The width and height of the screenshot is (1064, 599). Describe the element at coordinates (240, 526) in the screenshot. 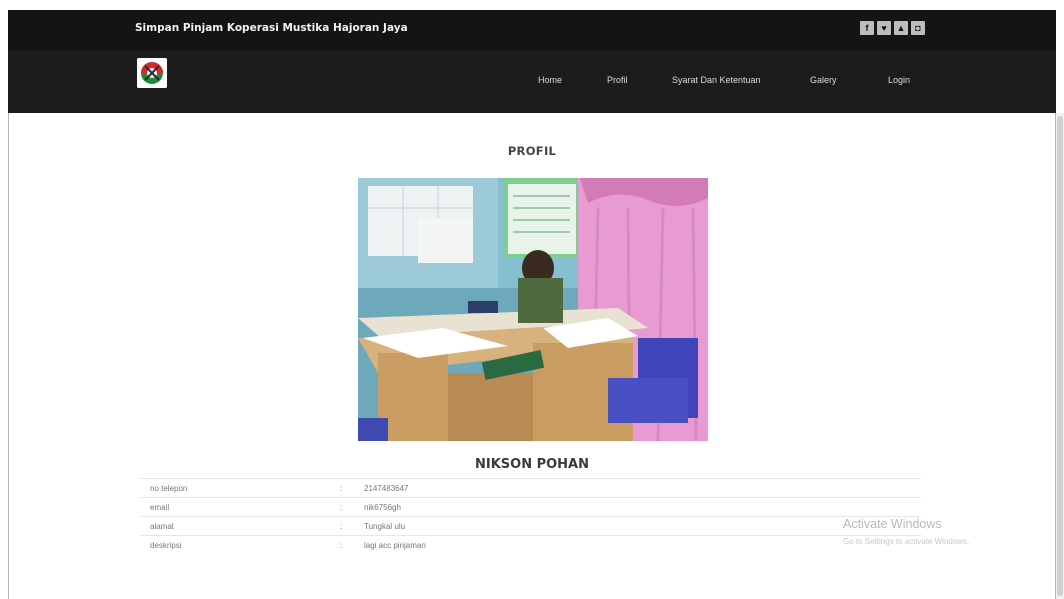

I see `row-label: alamat` at that location.